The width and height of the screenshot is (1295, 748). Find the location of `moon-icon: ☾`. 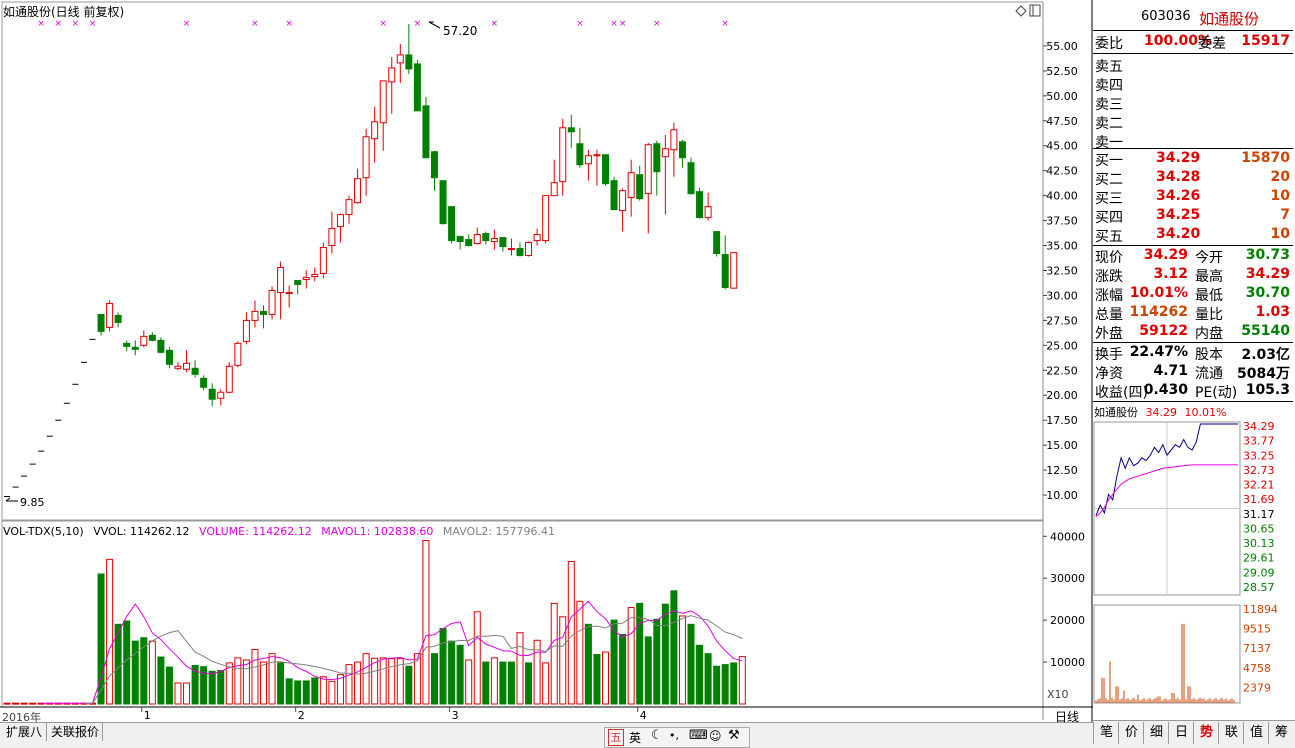

moon-icon: ☾ is located at coordinates (657, 735).